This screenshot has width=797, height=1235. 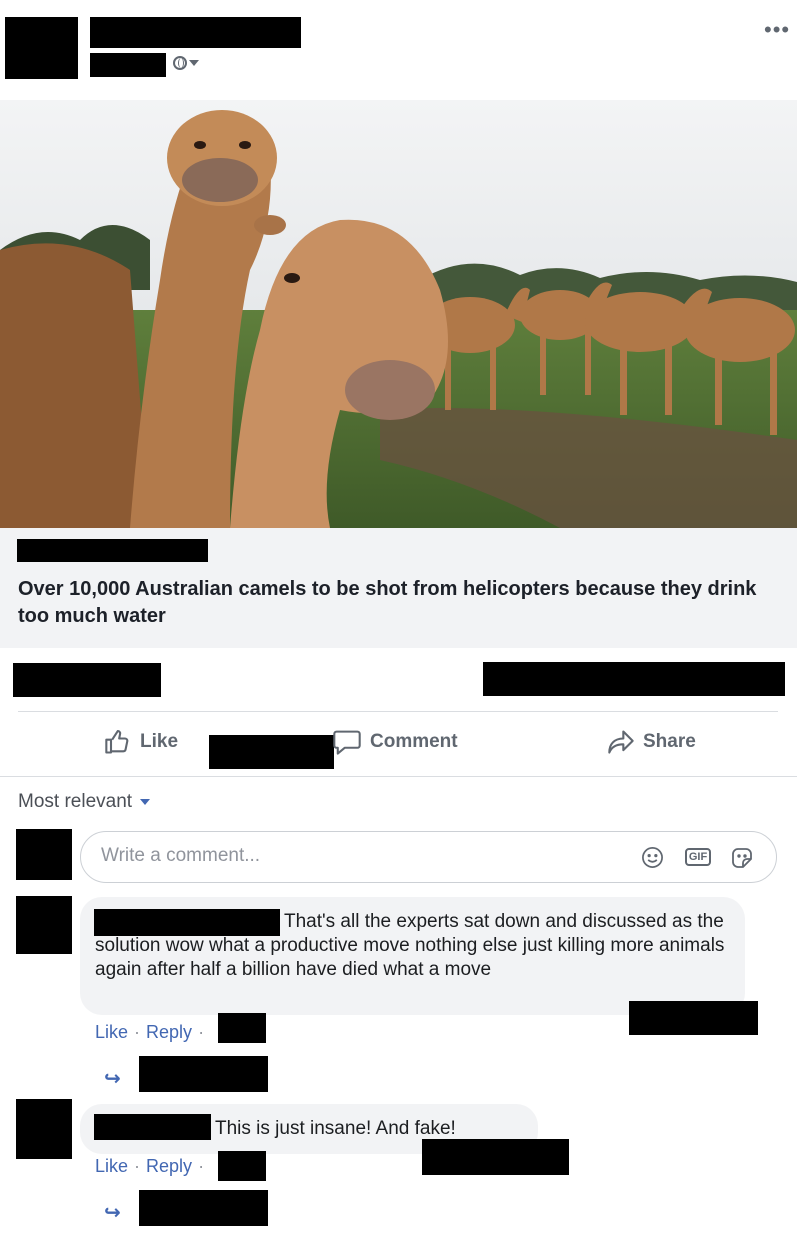 I want to click on privacy-selector, so click(x=186, y=63).